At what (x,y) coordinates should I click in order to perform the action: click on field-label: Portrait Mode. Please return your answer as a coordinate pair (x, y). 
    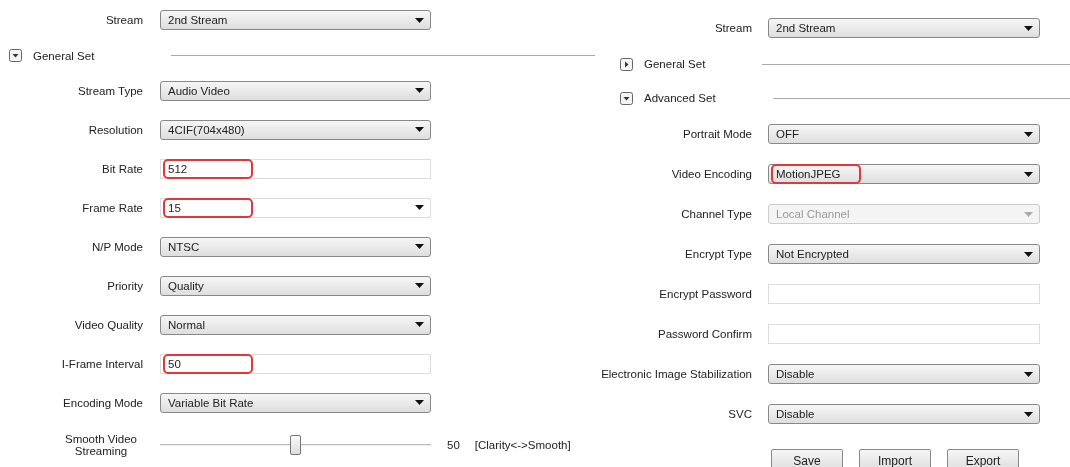
    Looking at the image, I should click on (717, 134).